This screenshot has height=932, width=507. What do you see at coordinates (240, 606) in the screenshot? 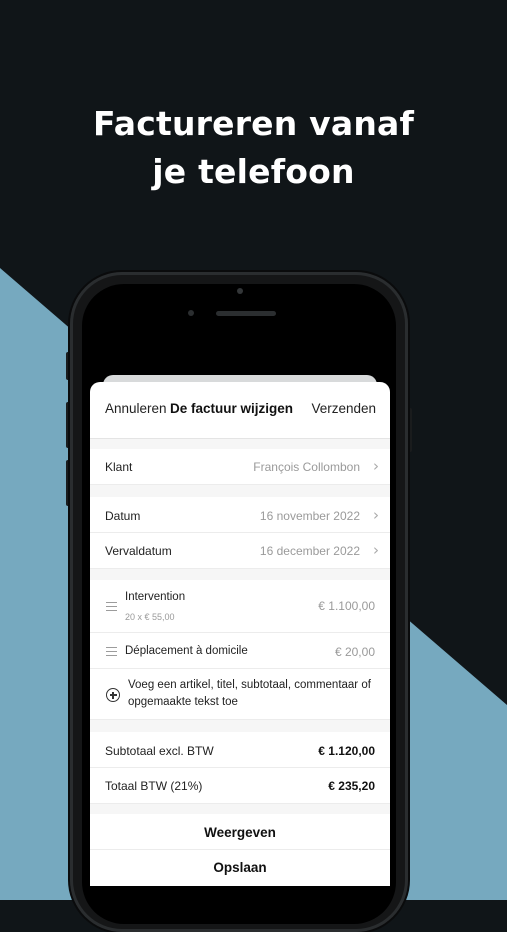
I see `line-item-row: Intervention 20 x € 55,00 € 1.100,00` at bounding box center [240, 606].